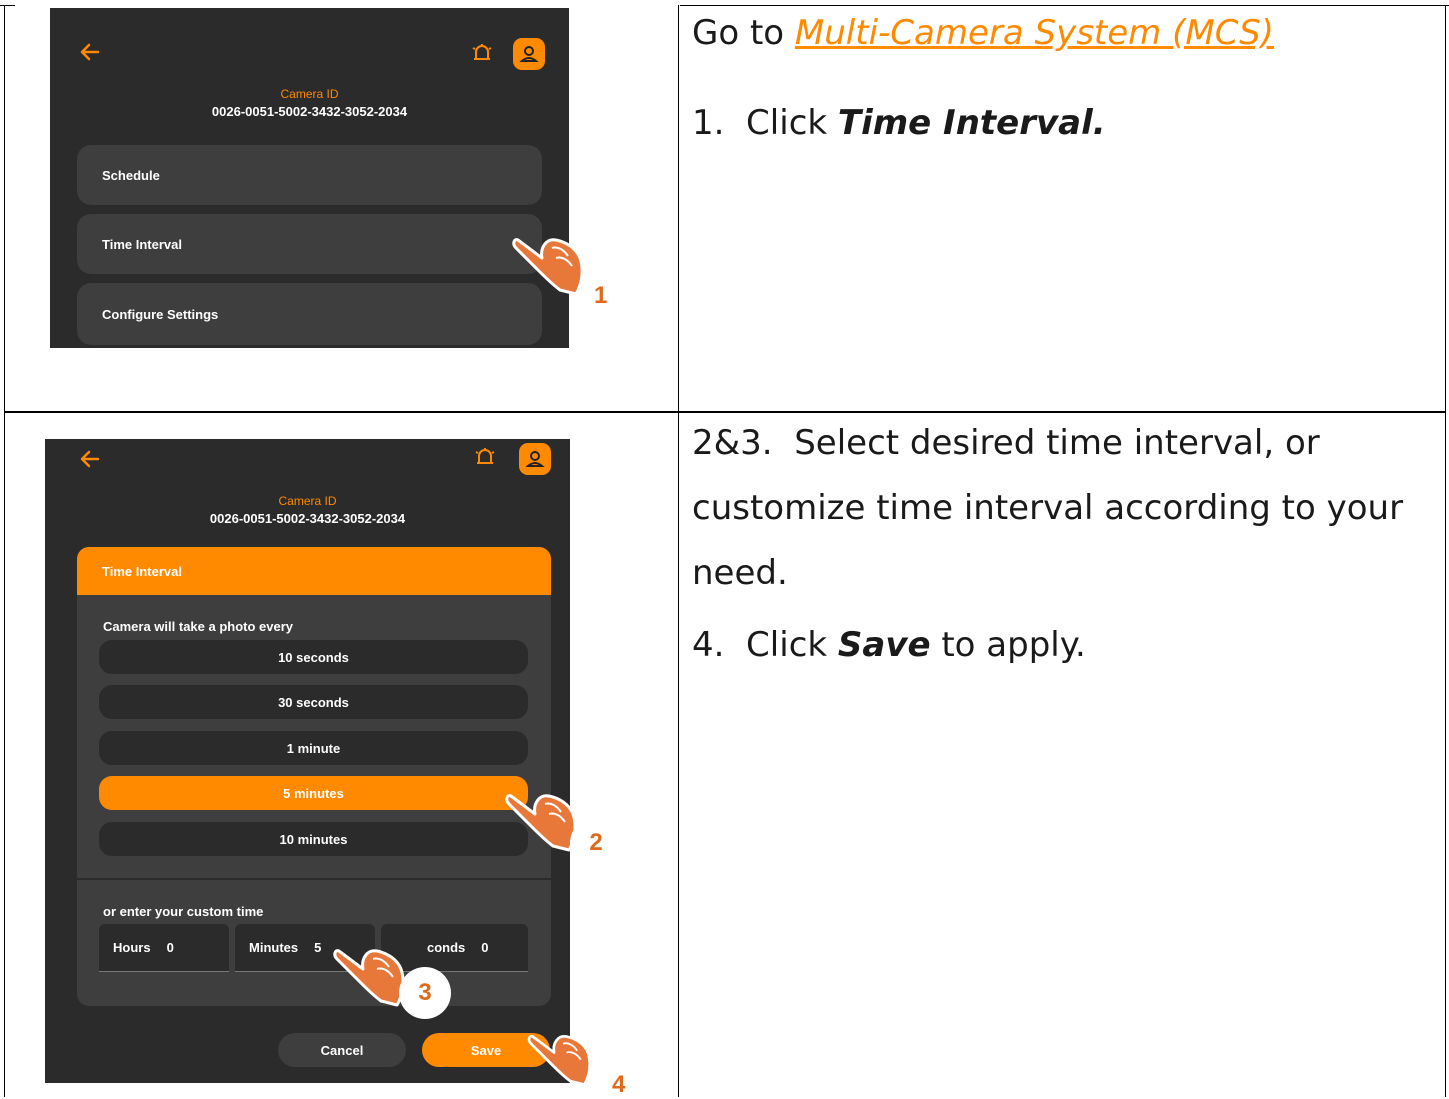 This screenshot has width=1449, height=1099. What do you see at coordinates (309, 175) in the screenshot?
I see `menu-item-schedule: Schedule` at bounding box center [309, 175].